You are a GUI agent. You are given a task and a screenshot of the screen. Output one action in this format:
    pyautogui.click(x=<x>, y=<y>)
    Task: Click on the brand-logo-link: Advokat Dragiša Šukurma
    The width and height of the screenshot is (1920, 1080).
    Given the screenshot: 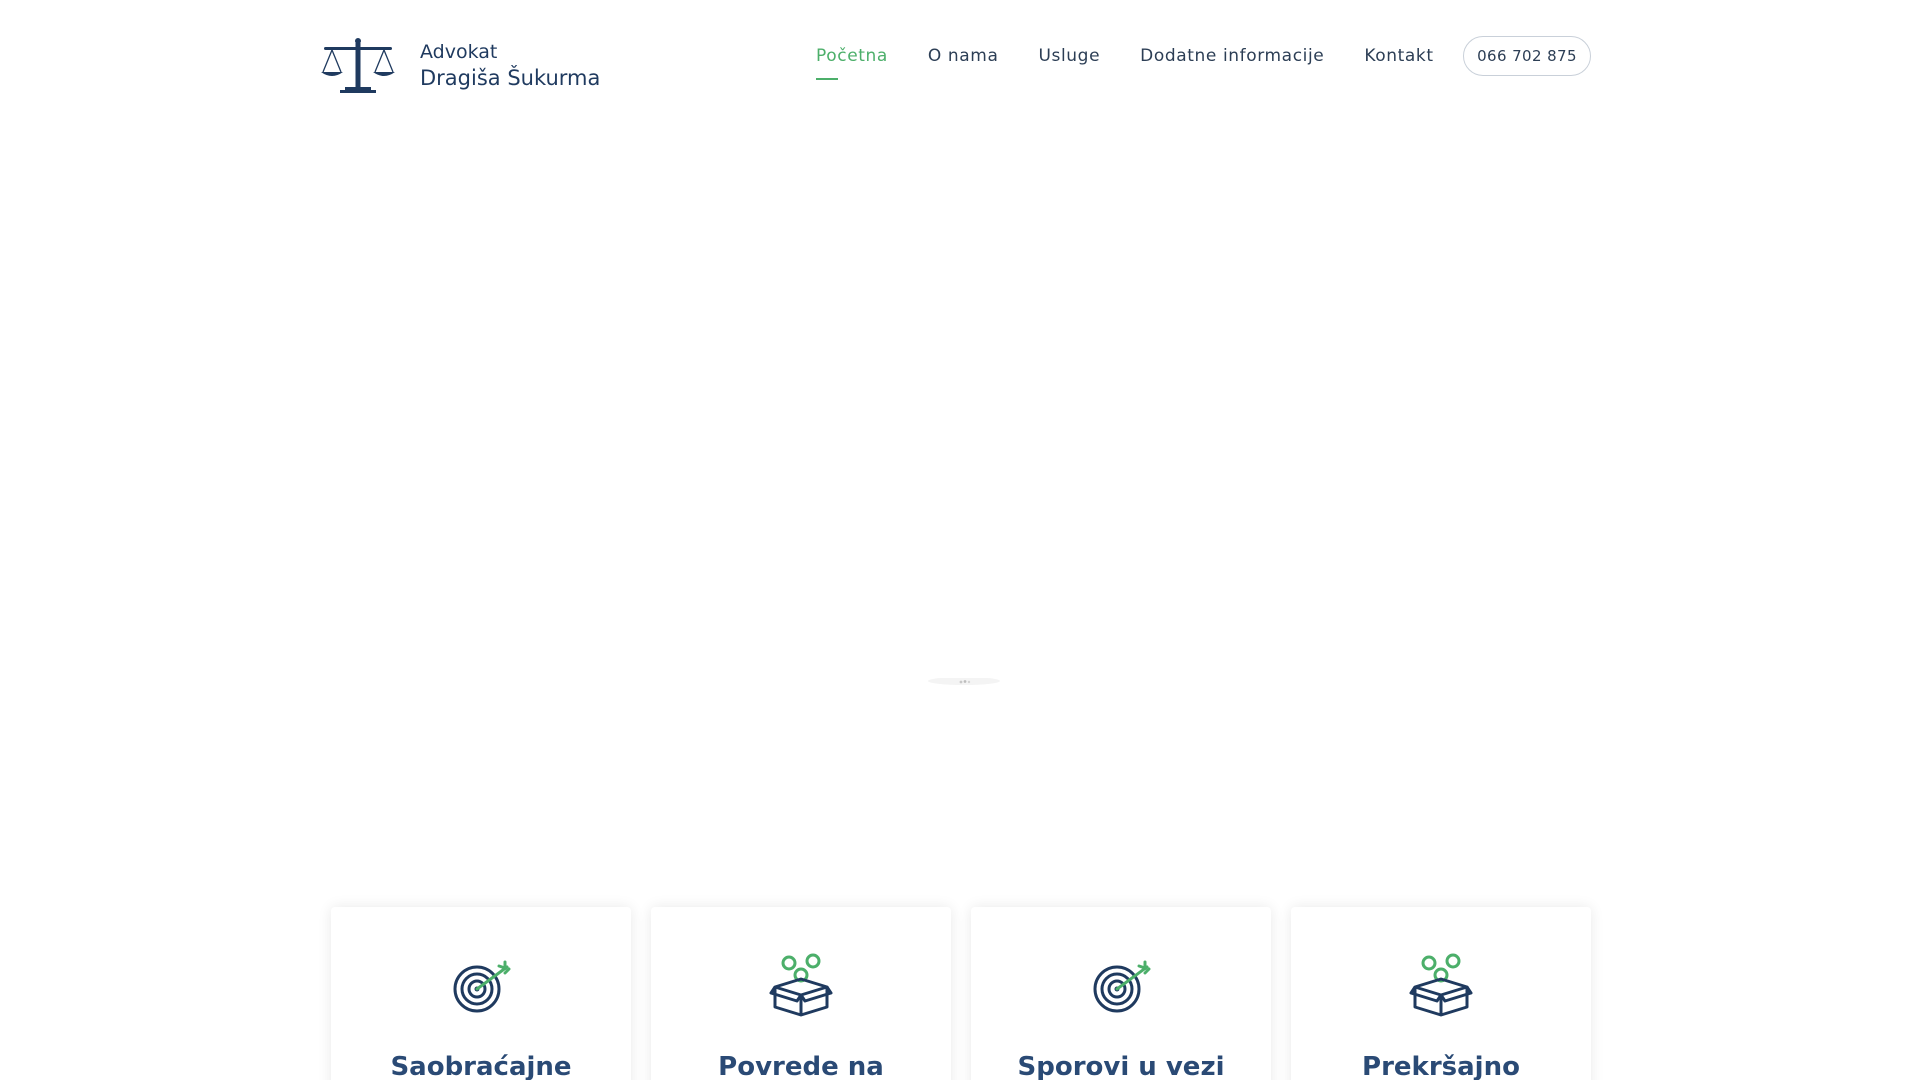 What is the action you would take?
    pyautogui.click(x=460, y=66)
    